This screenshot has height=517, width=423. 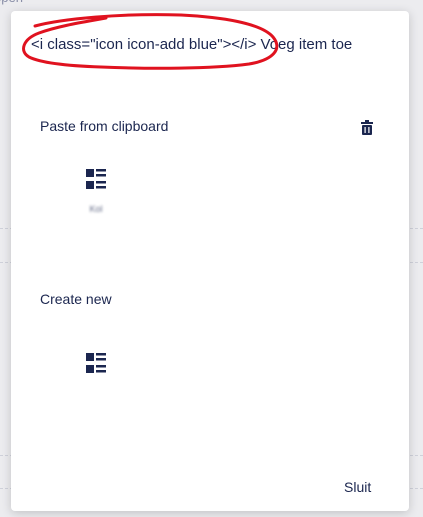 I want to click on create-new-heading: Create new, so click(x=76, y=299).